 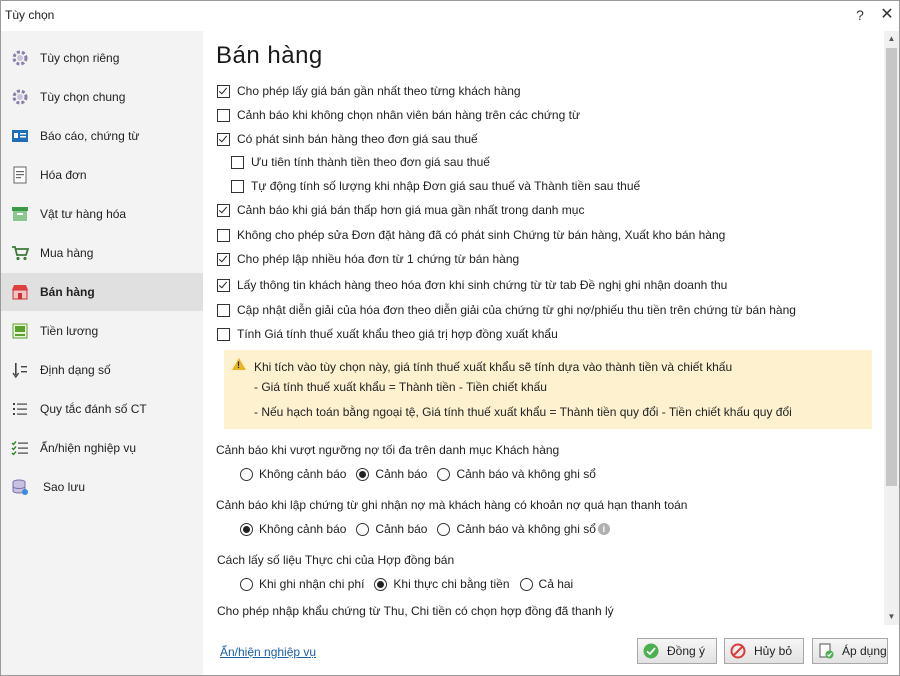 What do you see at coordinates (860, 15) in the screenshot?
I see `help-button: ?` at bounding box center [860, 15].